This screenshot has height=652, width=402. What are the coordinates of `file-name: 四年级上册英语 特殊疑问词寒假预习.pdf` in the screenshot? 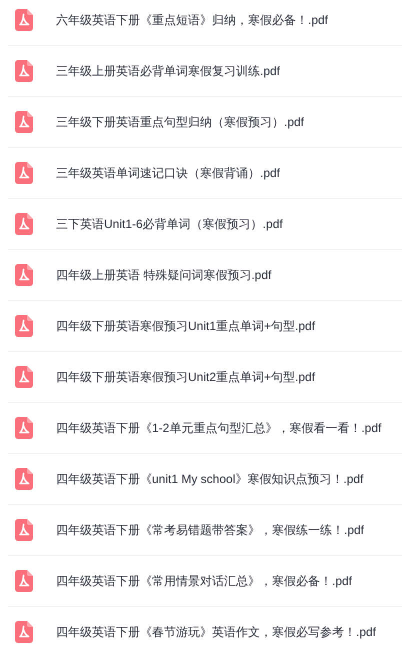 It's located at (164, 275).